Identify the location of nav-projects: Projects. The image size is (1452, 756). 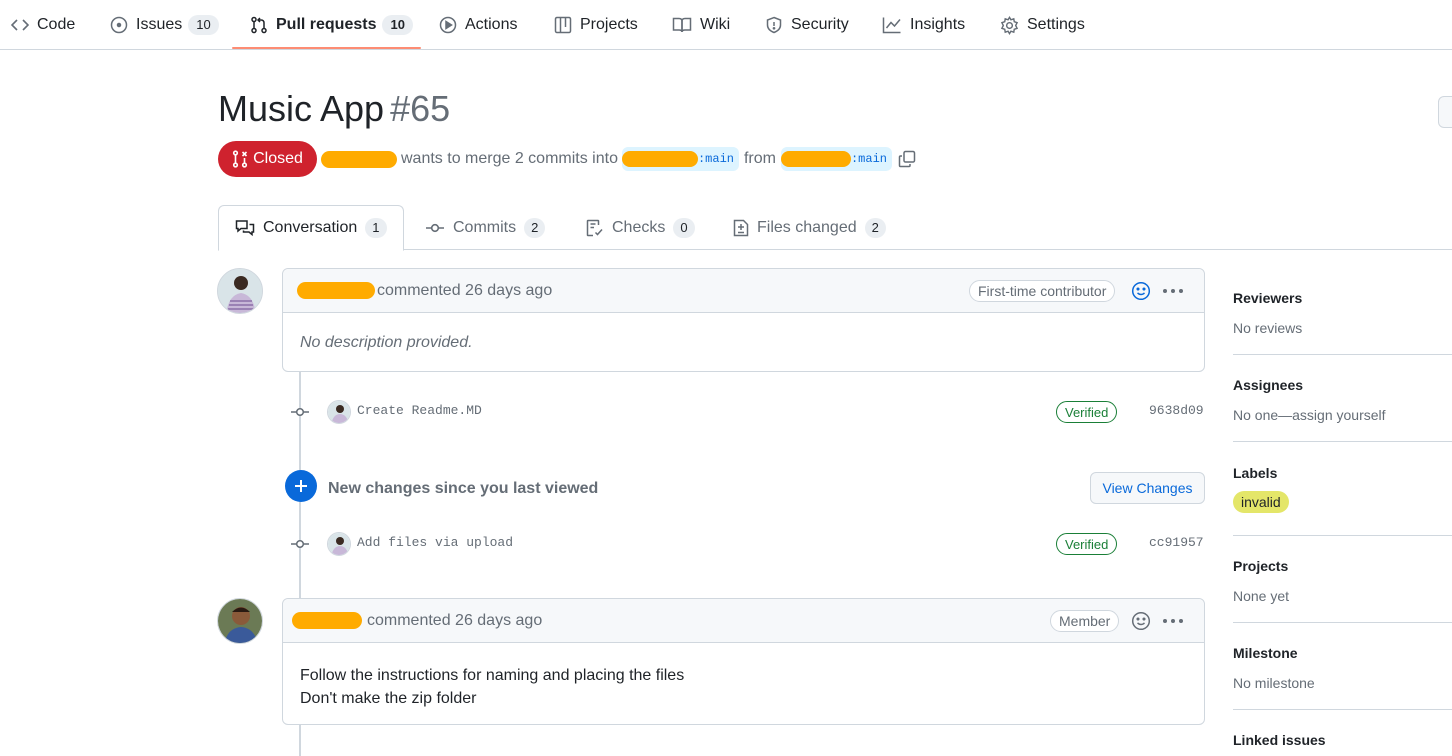
(596, 25).